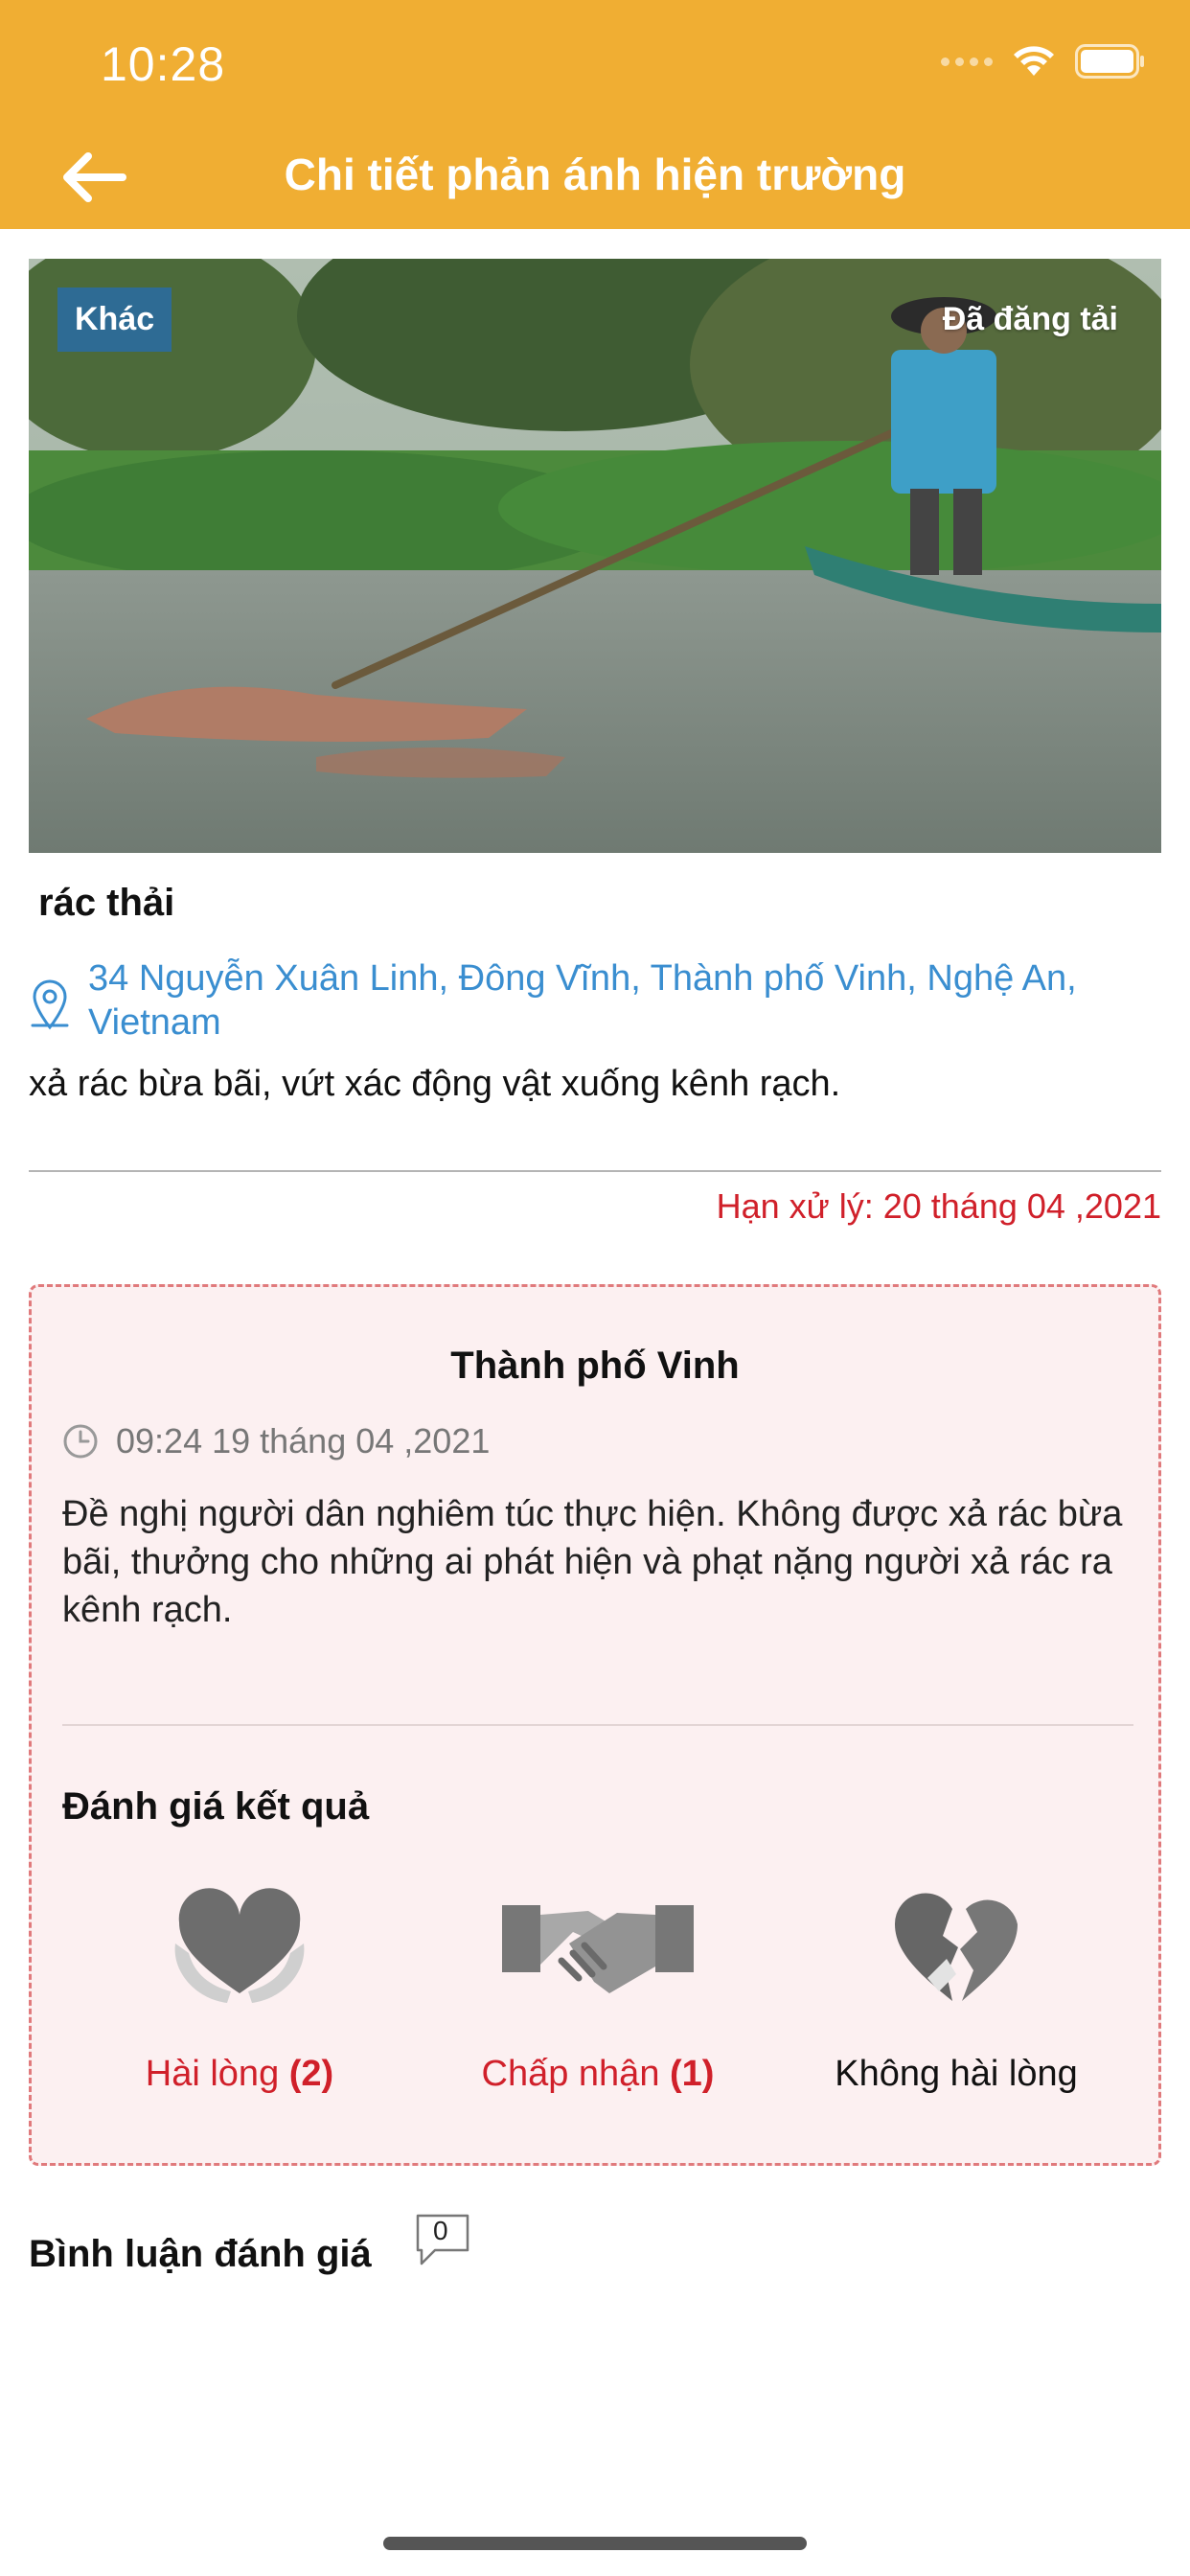 The height and width of the screenshot is (2576, 1190). I want to click on rating-satisfied-button: Hài lòng (2), so click(240, 1988).